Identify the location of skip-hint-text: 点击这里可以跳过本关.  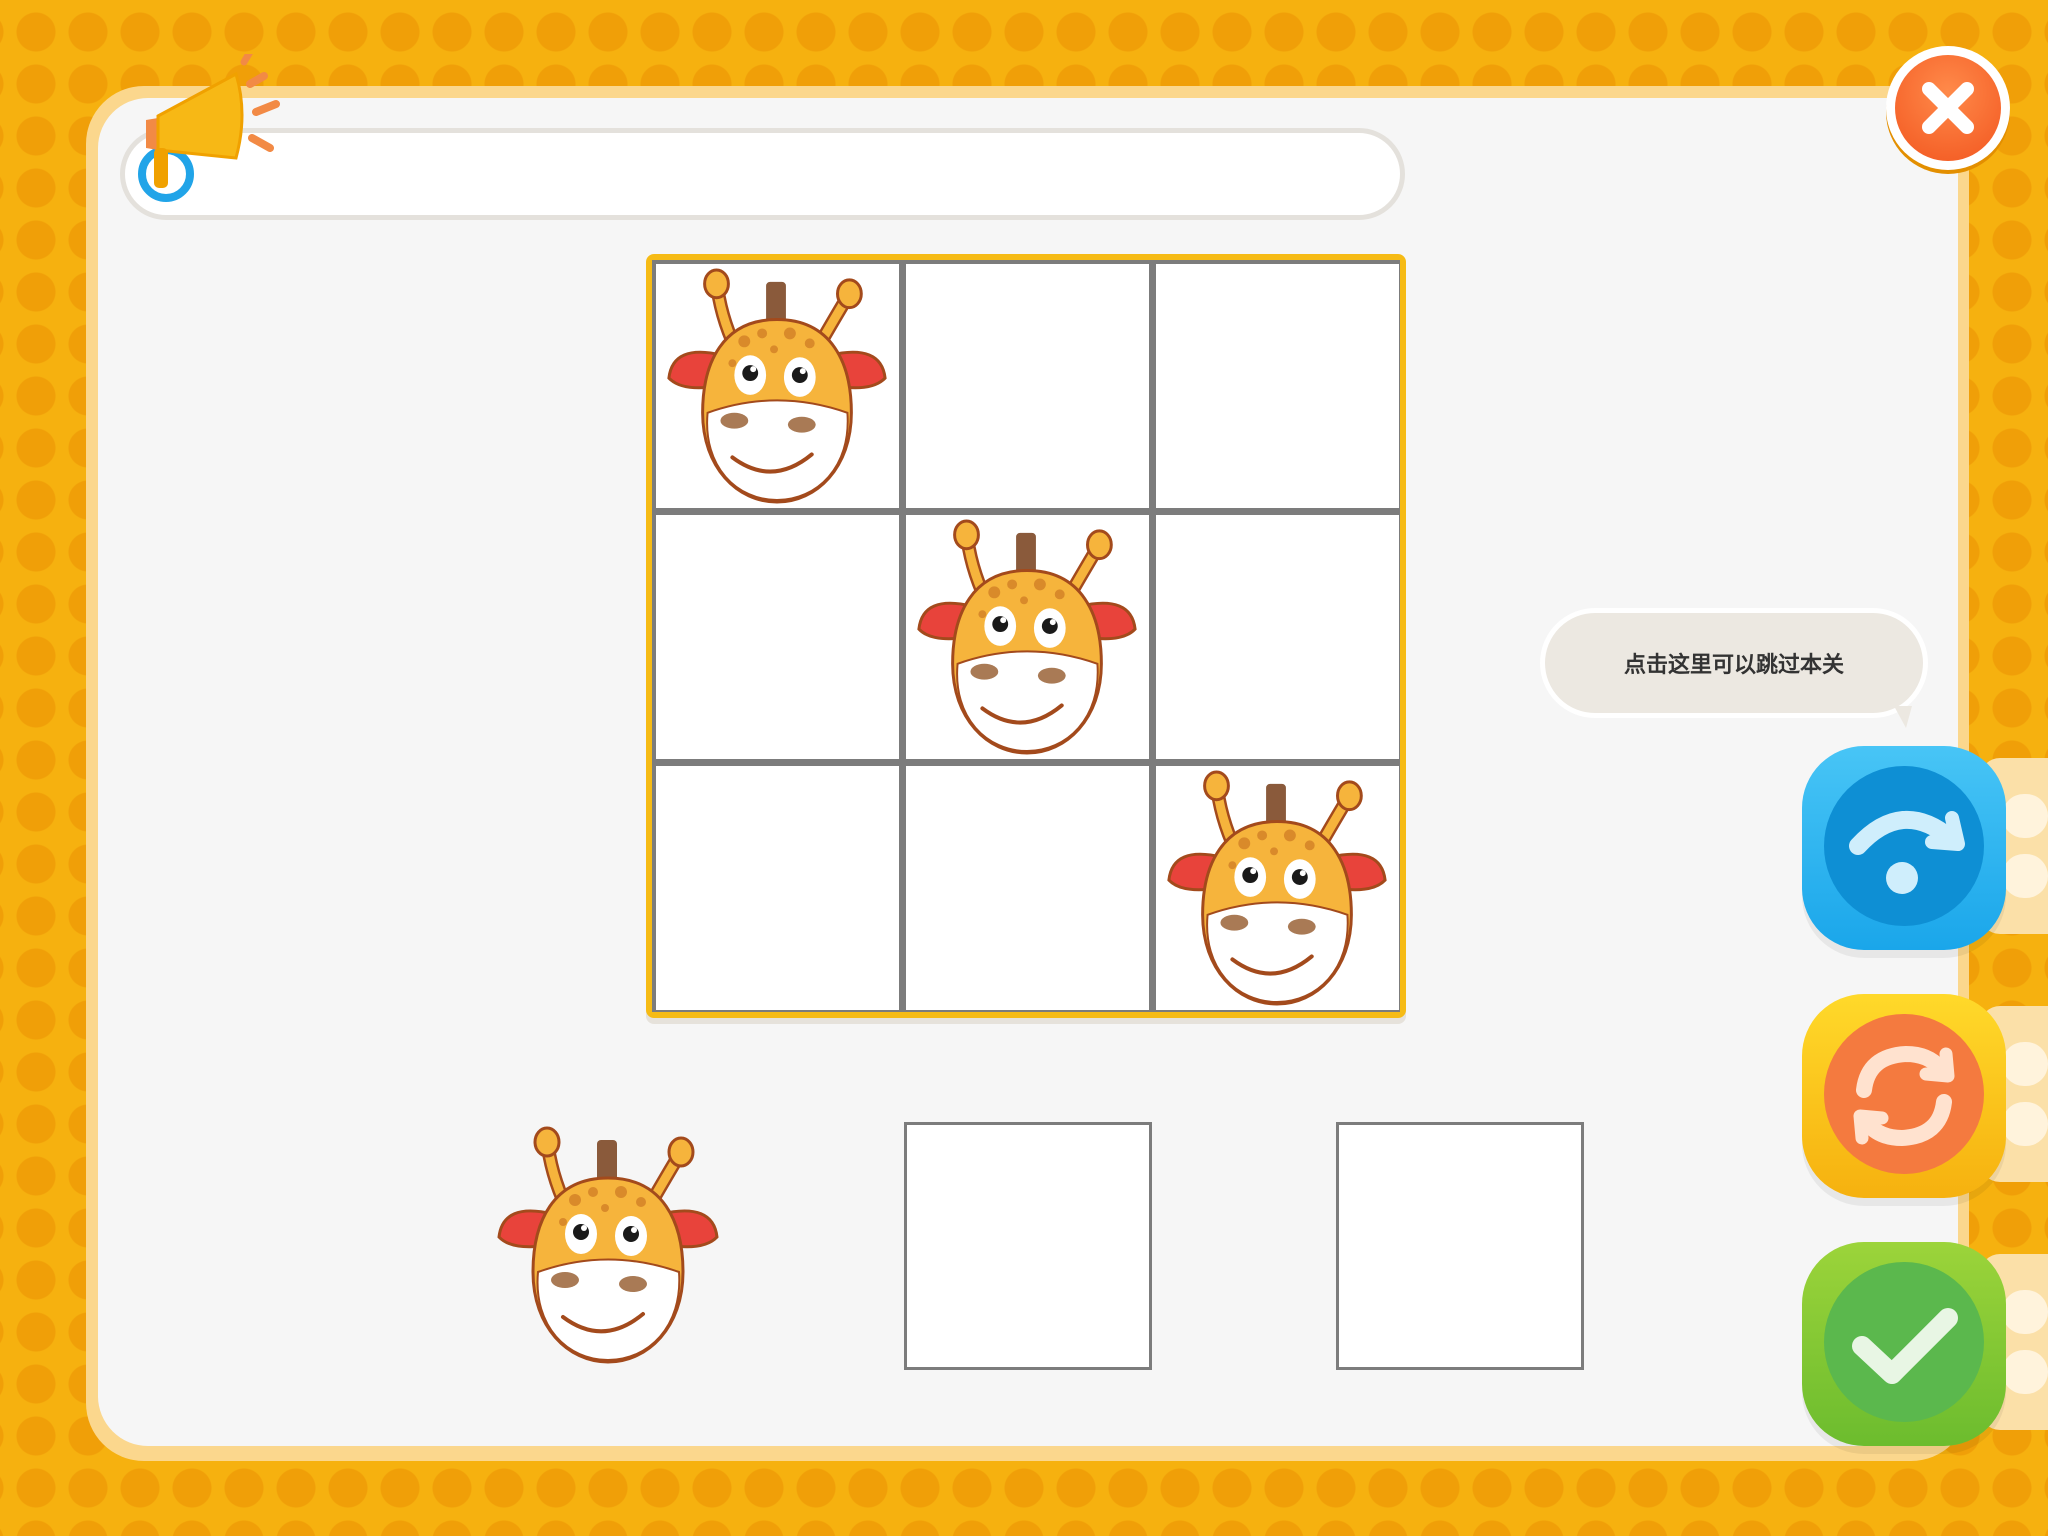
(1733, 665).